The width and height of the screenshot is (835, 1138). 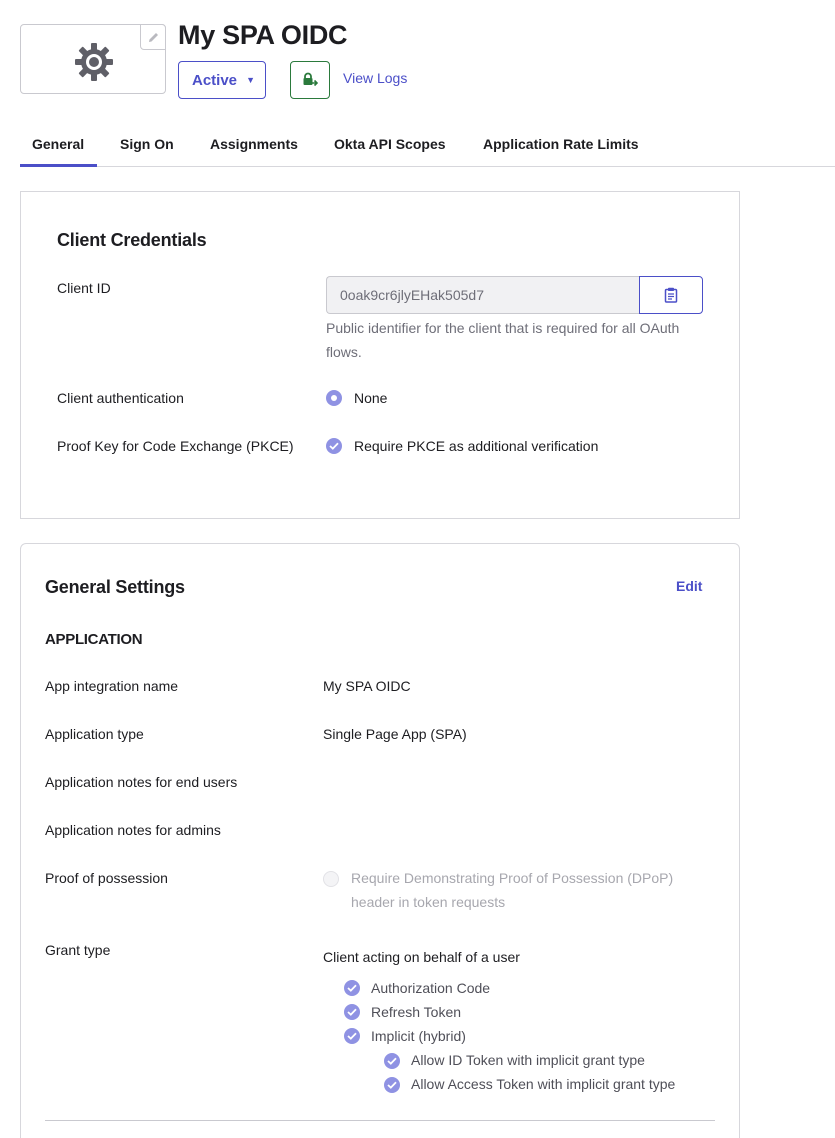 I want to click on clipboard-icon, so click(x=671, y=295).